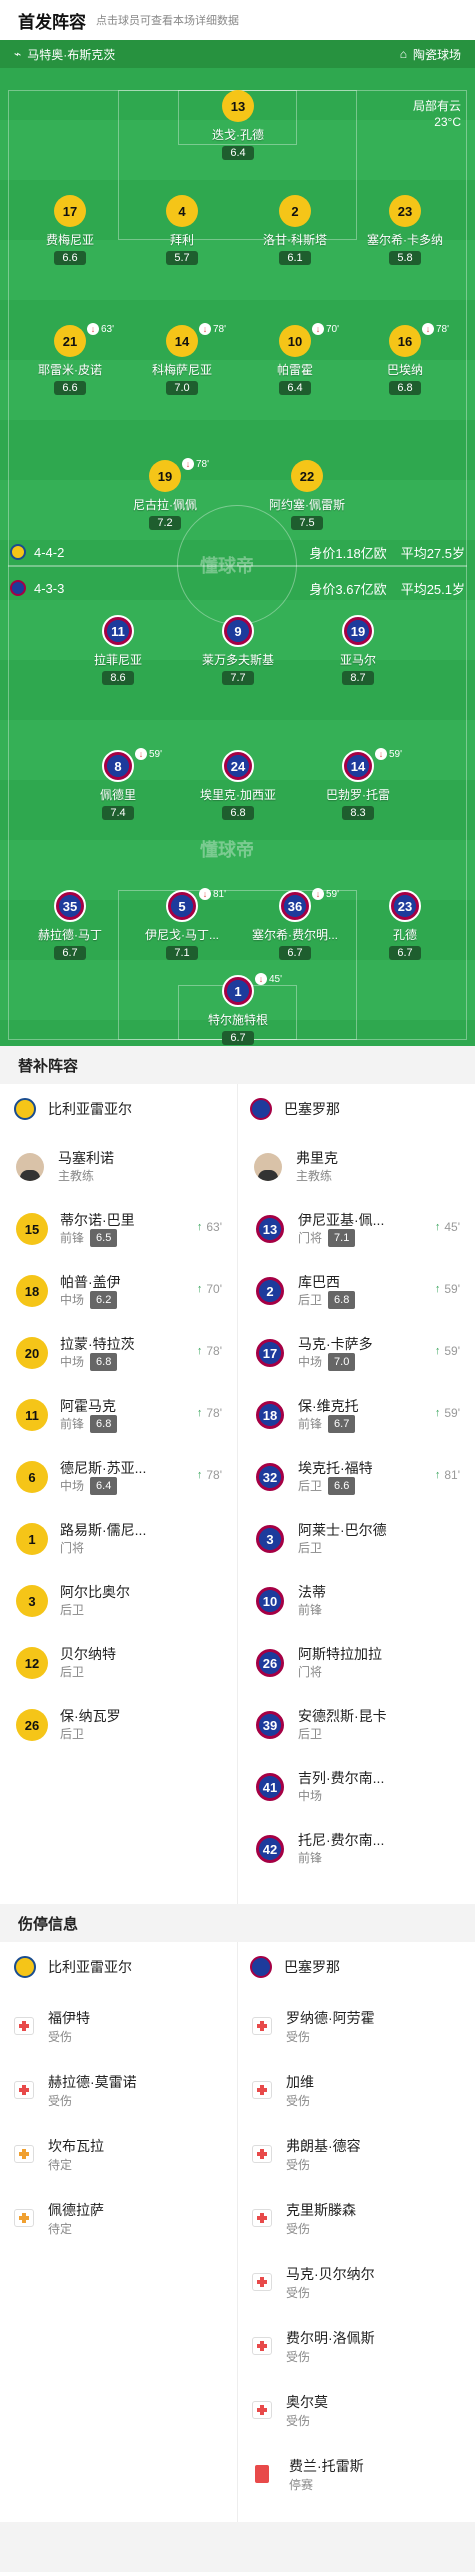 This screenshot has height=2572, width=475. What do you see at coordinates (95, 1601) in the screenshot?
I see `player-info: 阿尔比奥尔 后卫` at bounding box center [95, 1601].